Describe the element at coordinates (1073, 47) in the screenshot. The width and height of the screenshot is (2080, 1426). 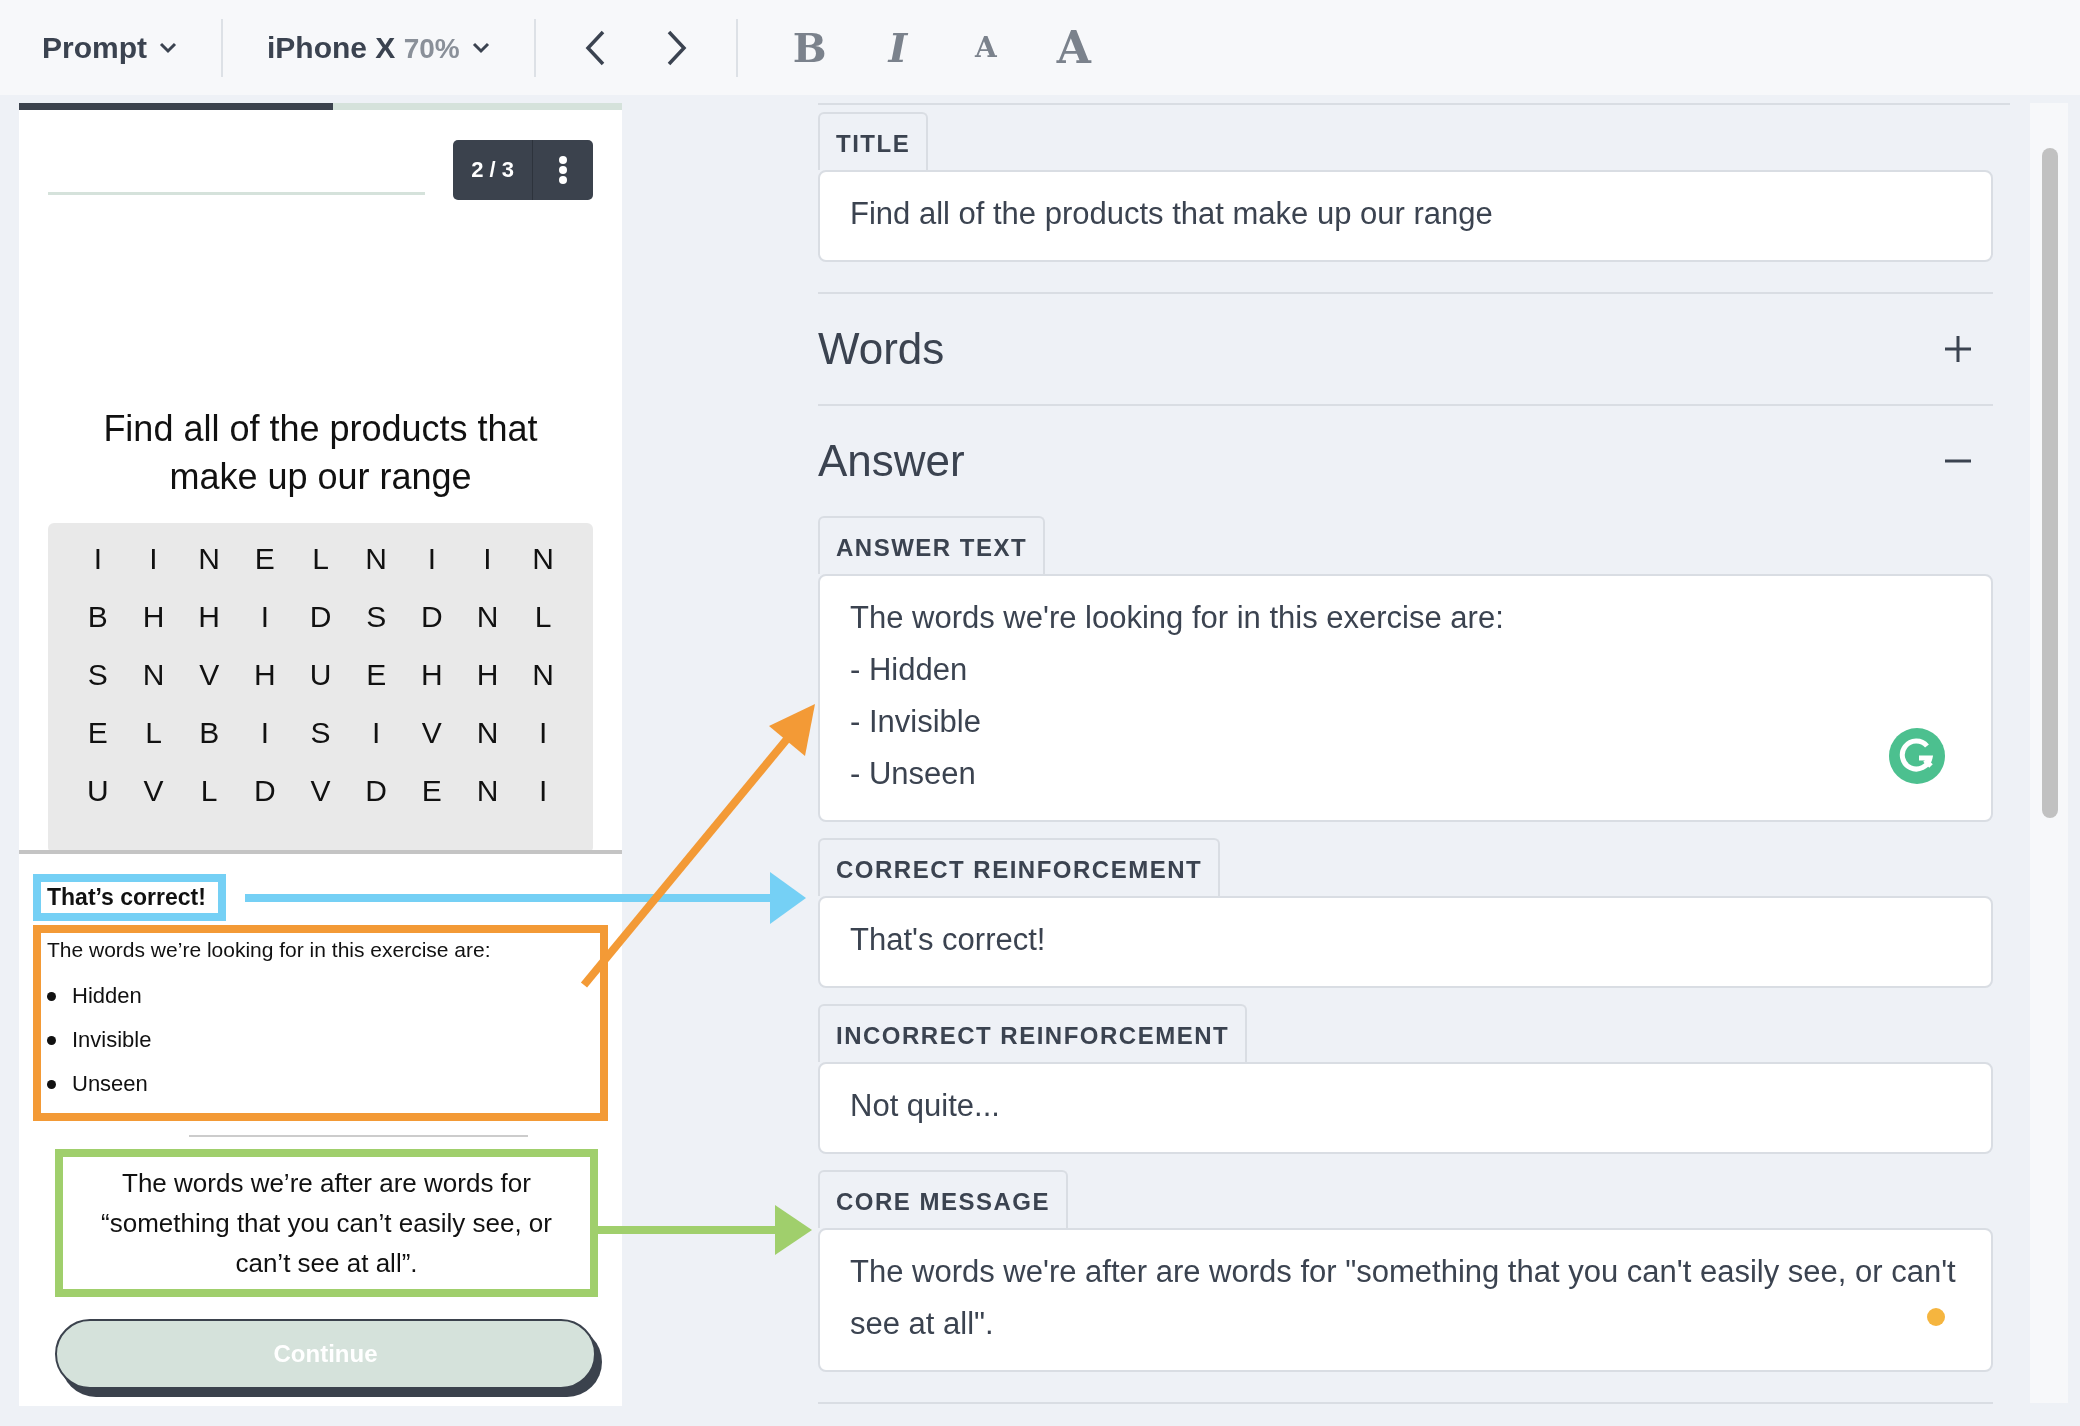
I see `larger-text-button: A` at that location.